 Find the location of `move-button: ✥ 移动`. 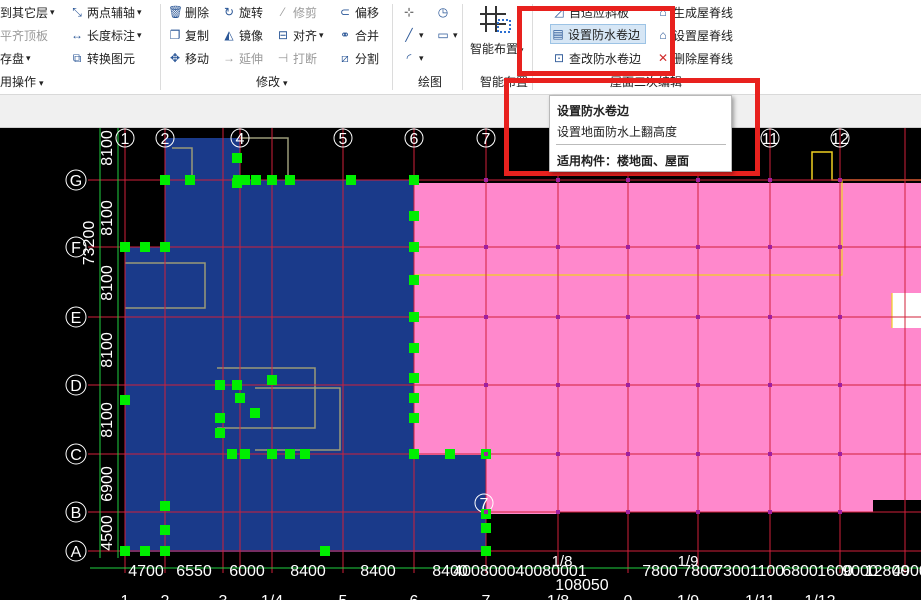

move-button: ✥ 移动 is located at coordinates (188, 58).